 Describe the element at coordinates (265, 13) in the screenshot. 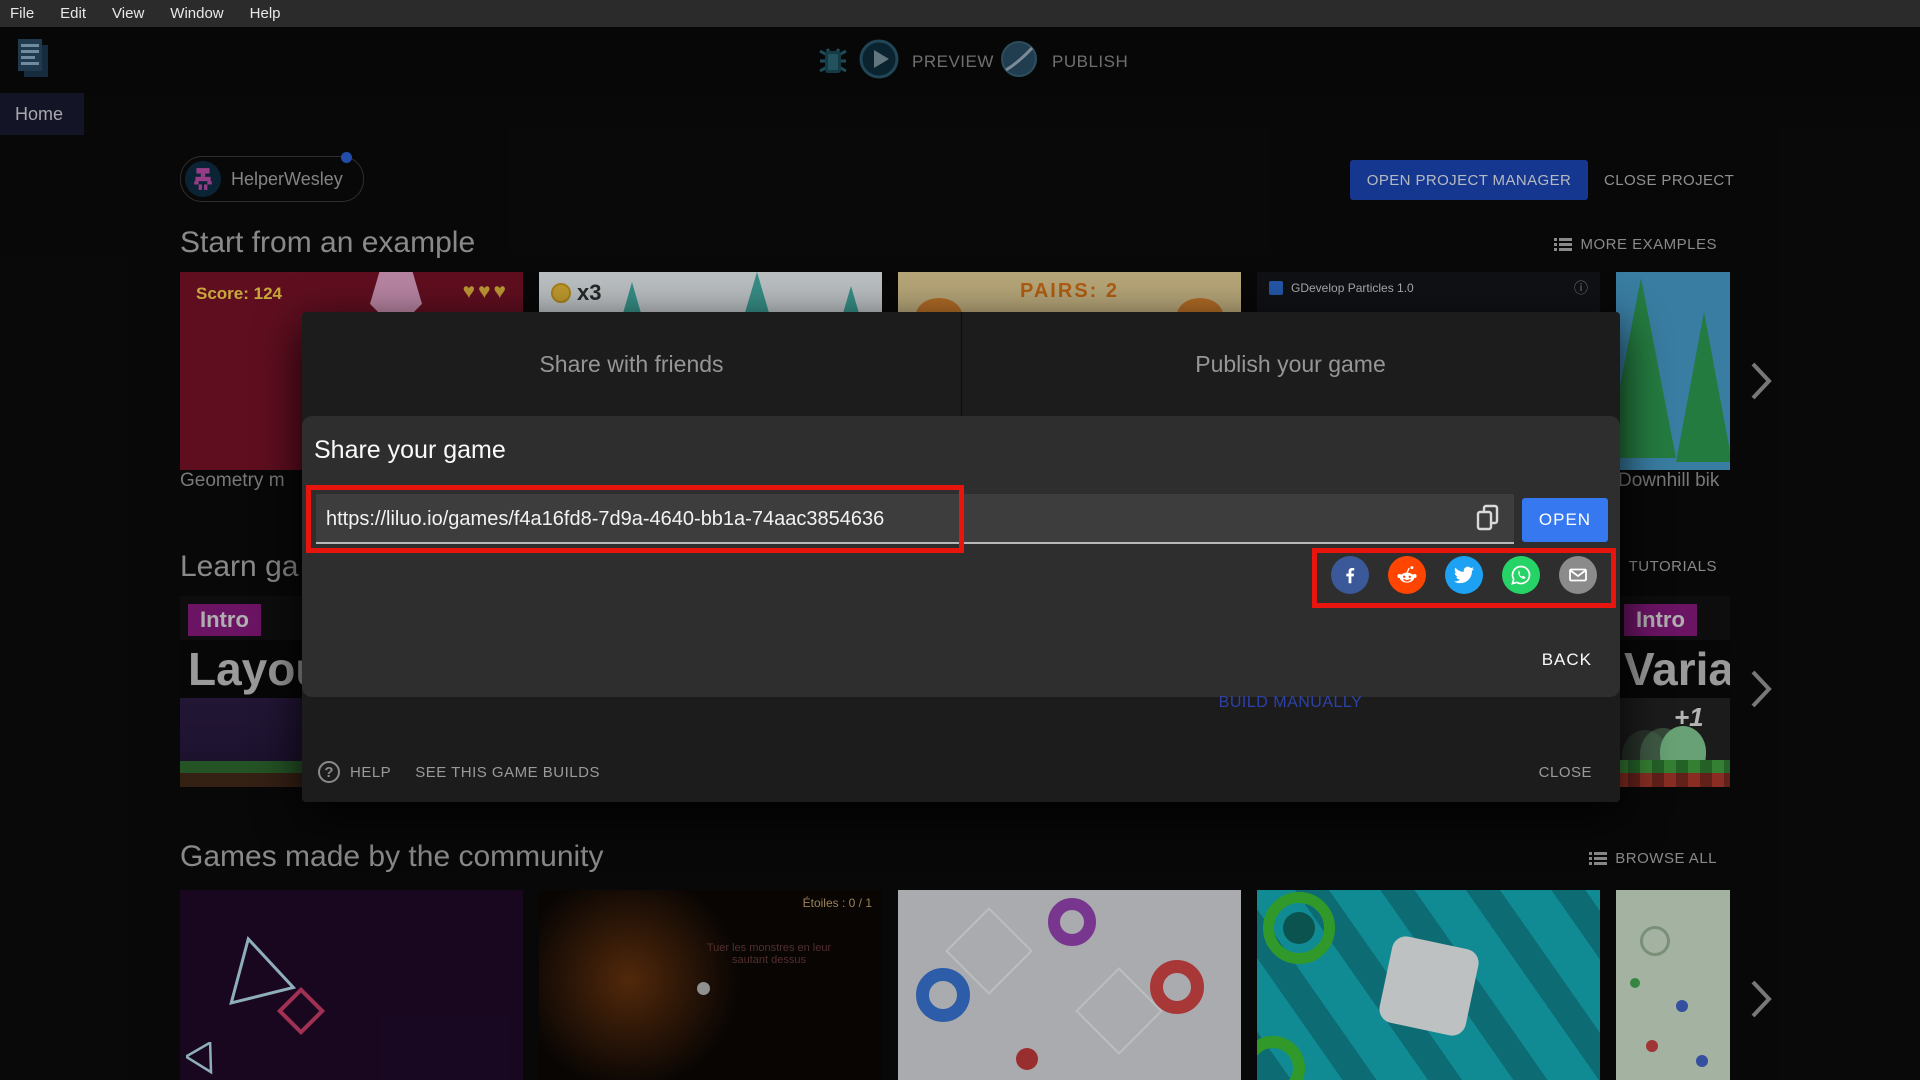

I see `menu-help: Help` at that location.